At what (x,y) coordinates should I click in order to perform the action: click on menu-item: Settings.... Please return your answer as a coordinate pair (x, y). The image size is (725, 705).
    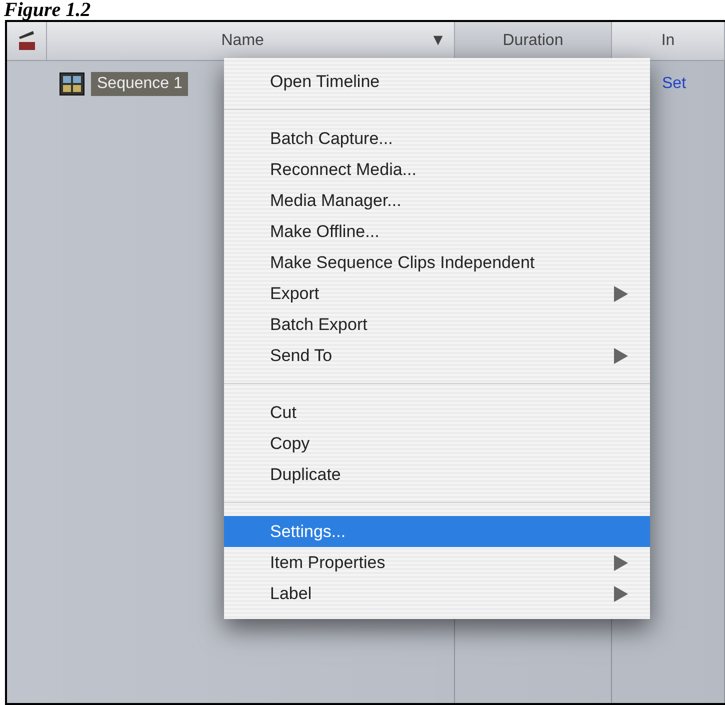
    Looking at the image, I should click on (437, 531).